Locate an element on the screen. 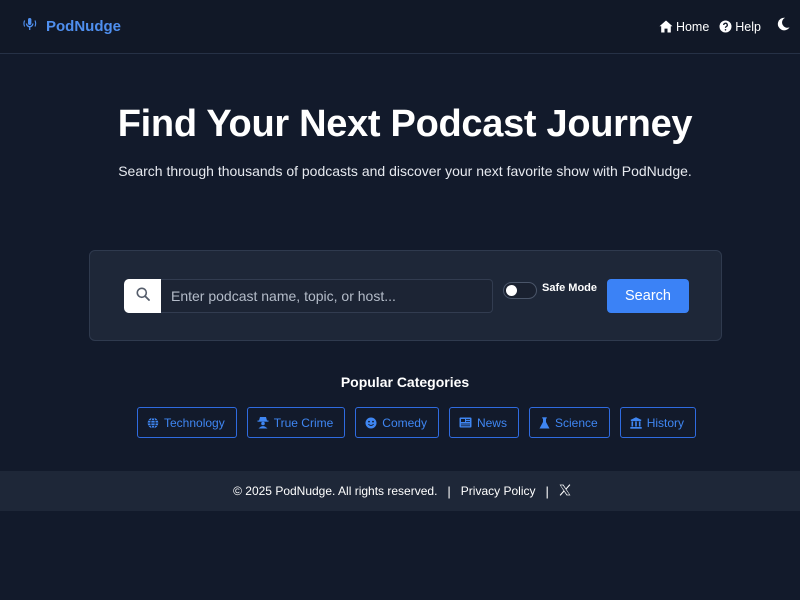 This screenshot has height=600, width=800. nav-home-link: Home is located at coordinates (684, 27).